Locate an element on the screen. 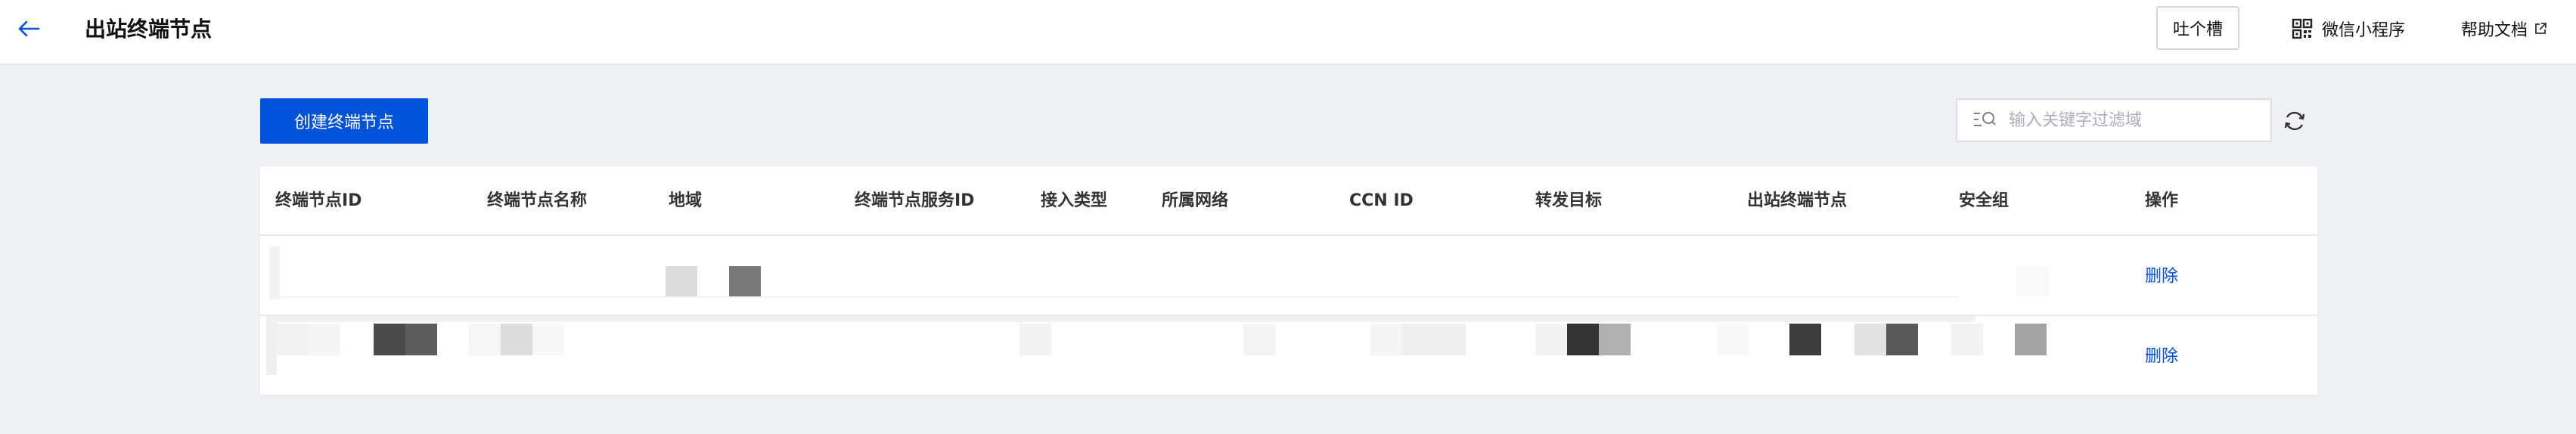 The height and width of the screenshot is (434, 2576). refresh-button is located at coordinates (2294, 121).